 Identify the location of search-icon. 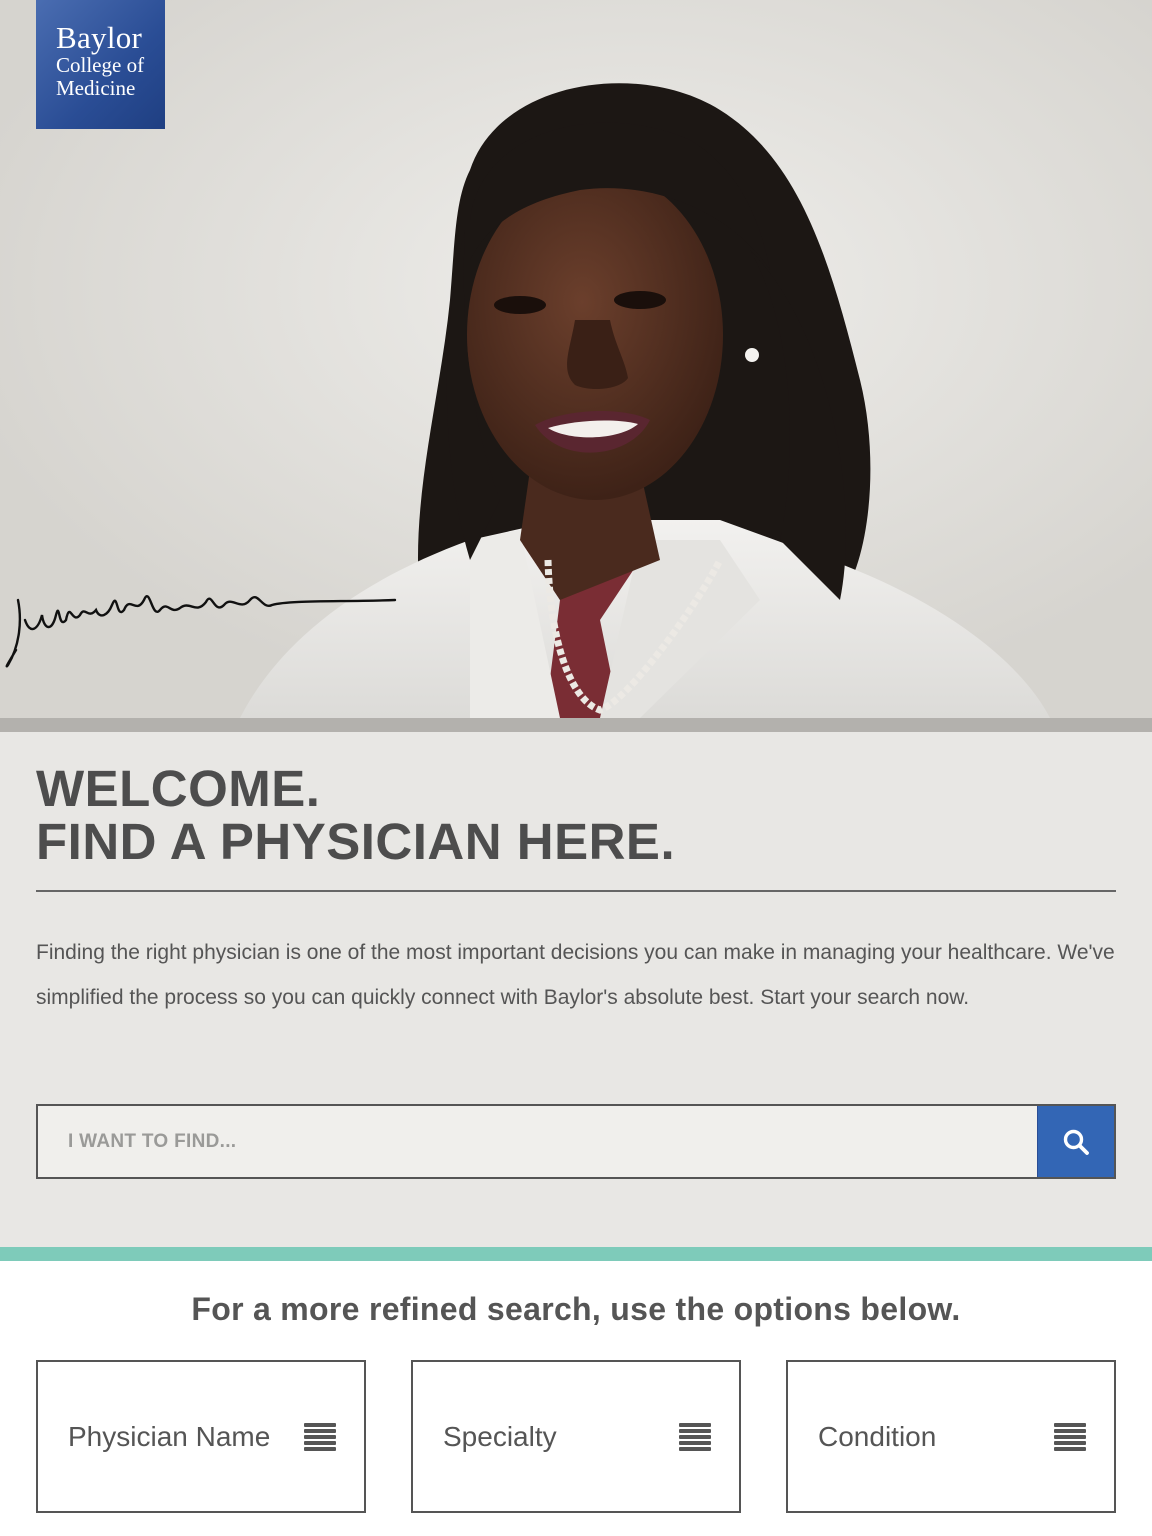
(1076, 1142).